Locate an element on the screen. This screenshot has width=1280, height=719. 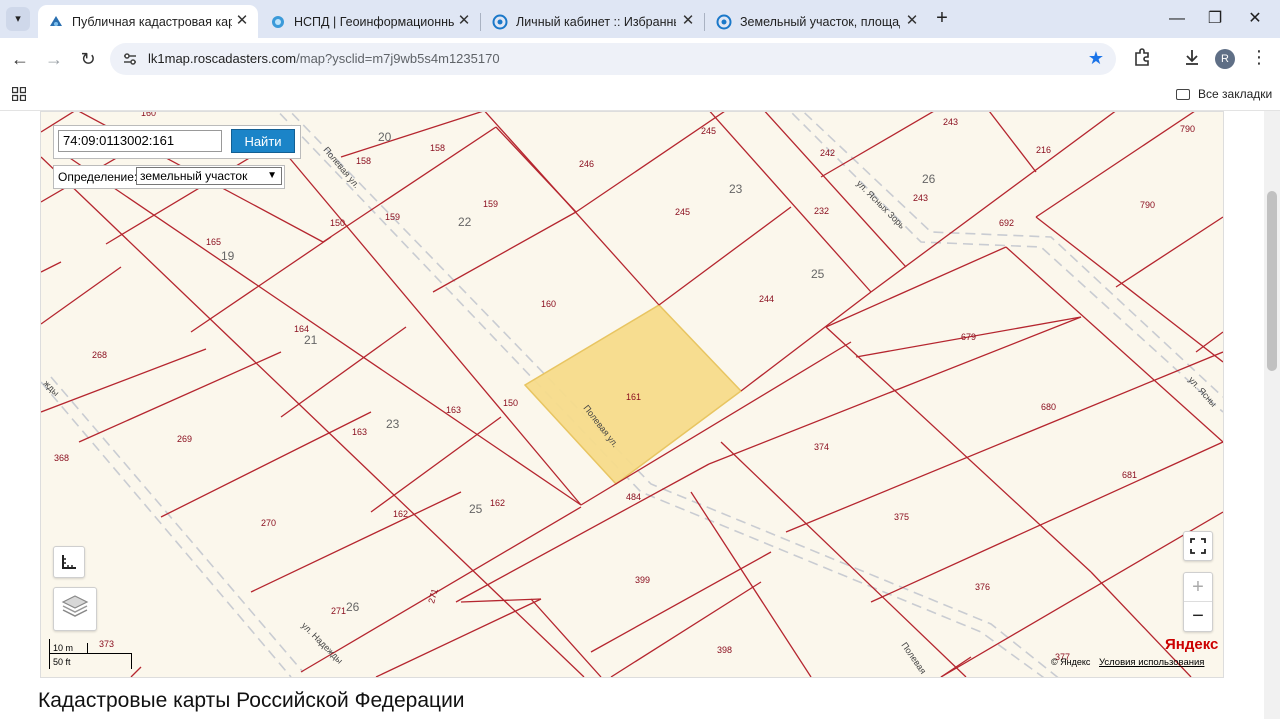
yandex-copyright: © Яндекс is located at coordinates (1071, 662).